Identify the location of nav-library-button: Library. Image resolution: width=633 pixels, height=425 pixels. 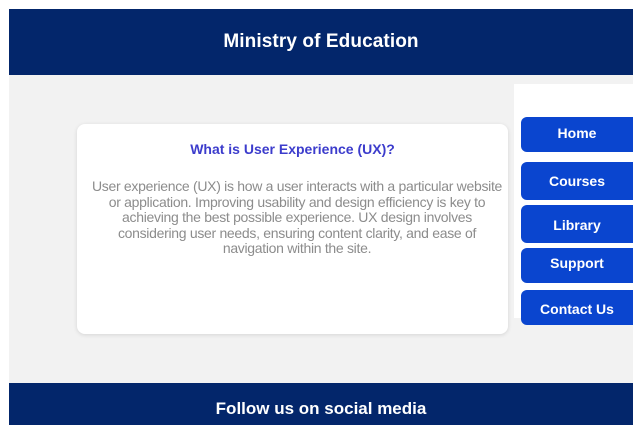
(577, 224).